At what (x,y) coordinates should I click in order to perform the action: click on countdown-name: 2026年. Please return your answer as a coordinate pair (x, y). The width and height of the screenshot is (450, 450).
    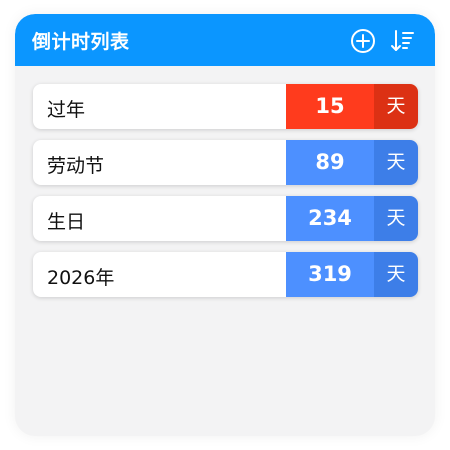
    Looking at the image, I should click on (81, 278).